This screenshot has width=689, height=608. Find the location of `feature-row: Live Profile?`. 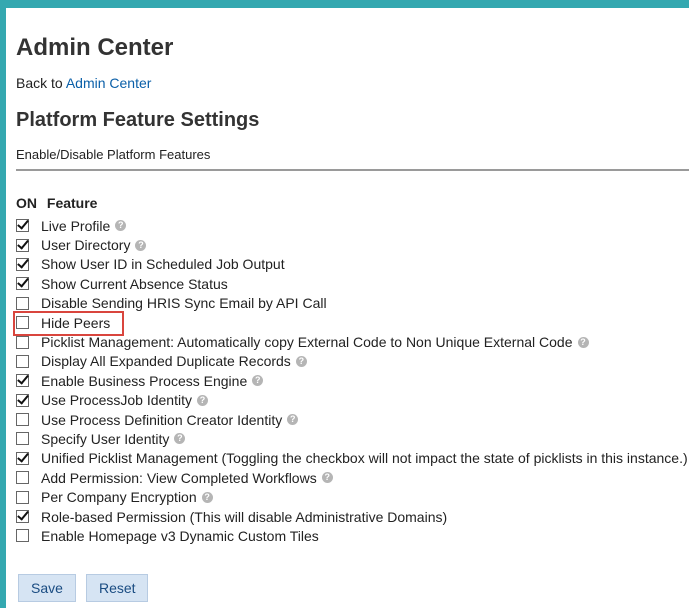

feature-row: Live Profile? is located at coordinates (352, 225).